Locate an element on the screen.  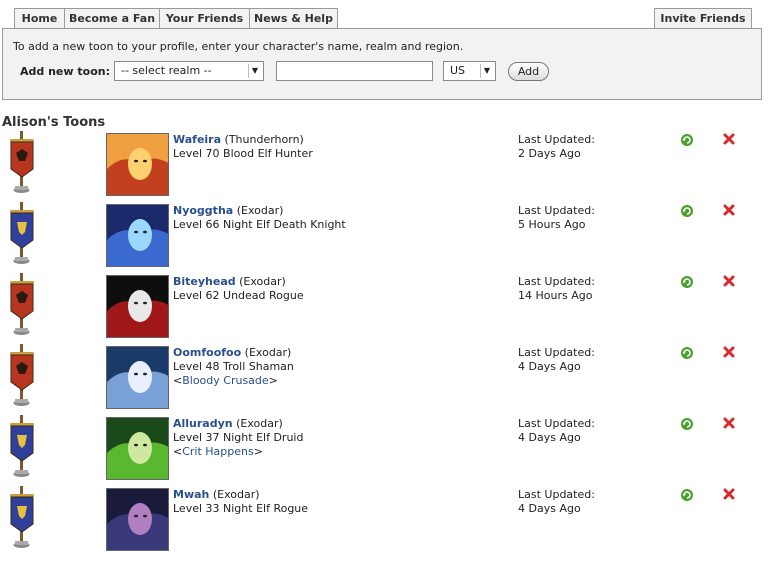
region-select-value: US is located at coordinates (458, 70).